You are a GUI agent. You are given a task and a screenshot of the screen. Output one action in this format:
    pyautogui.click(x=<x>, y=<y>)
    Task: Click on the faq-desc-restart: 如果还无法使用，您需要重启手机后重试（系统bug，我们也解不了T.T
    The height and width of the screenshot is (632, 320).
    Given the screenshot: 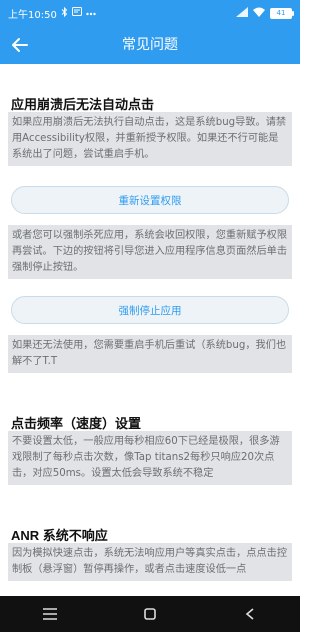 What is the action you would take?
    pyautogui.click(x=150, y=354)
    